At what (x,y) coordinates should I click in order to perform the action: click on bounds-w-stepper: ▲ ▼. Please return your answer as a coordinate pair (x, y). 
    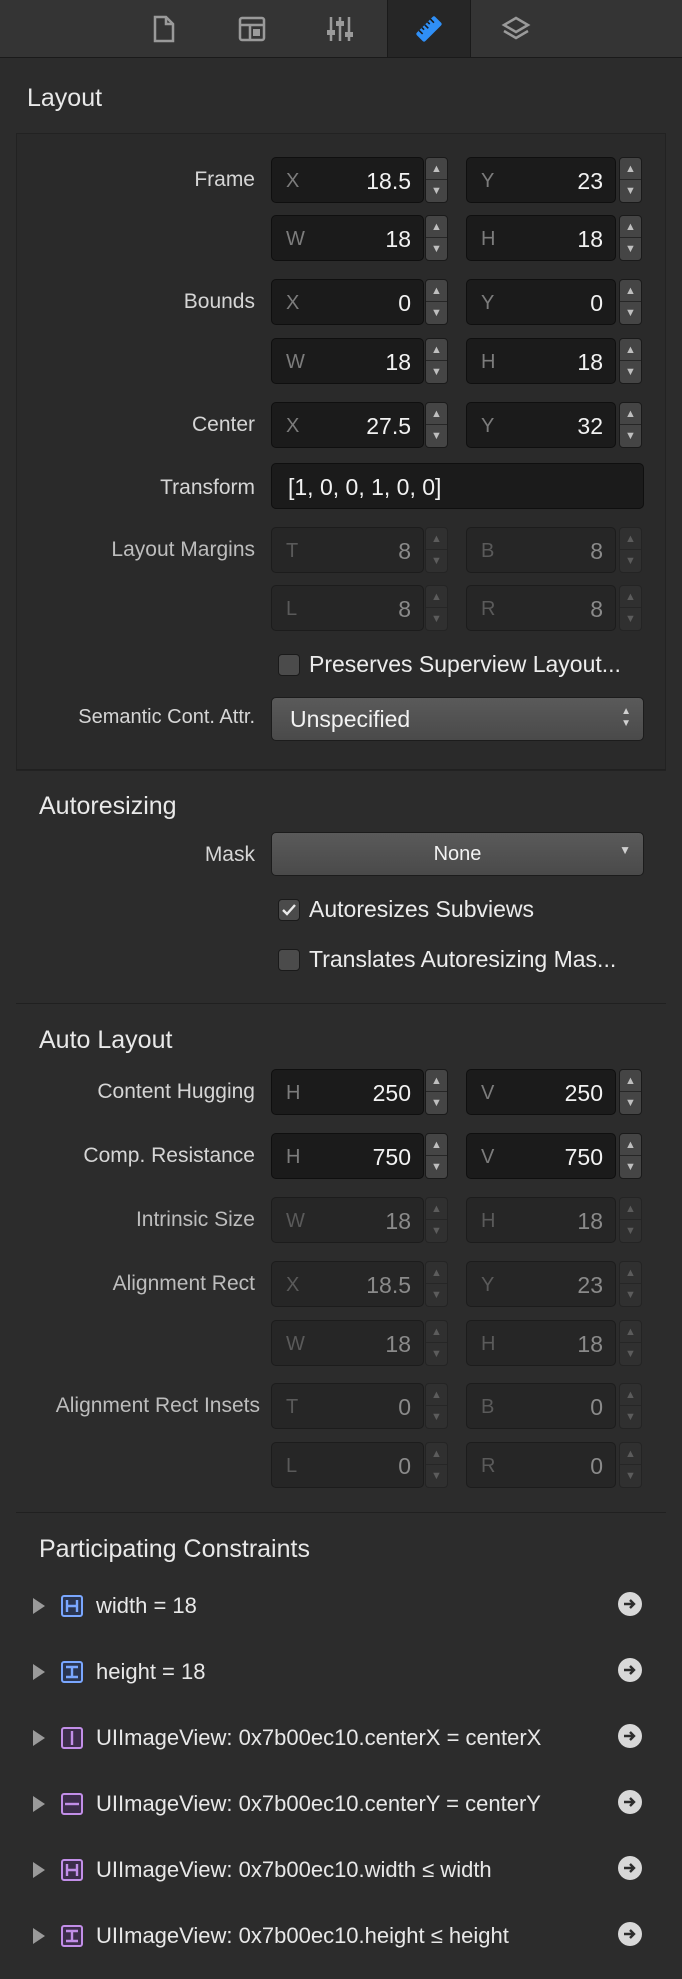
    Looking at the image, I should click on (436, 361).